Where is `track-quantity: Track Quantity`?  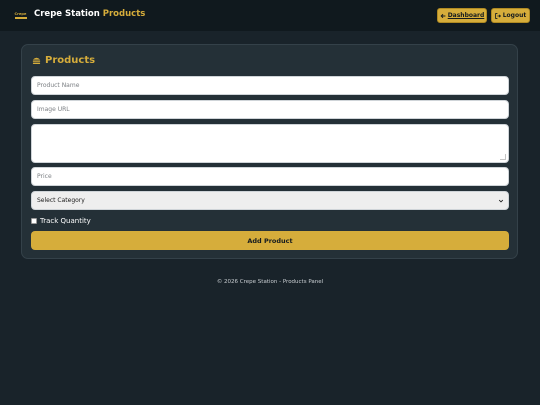
track-quantity: Track Quantity is located at coordinates (61, 221).